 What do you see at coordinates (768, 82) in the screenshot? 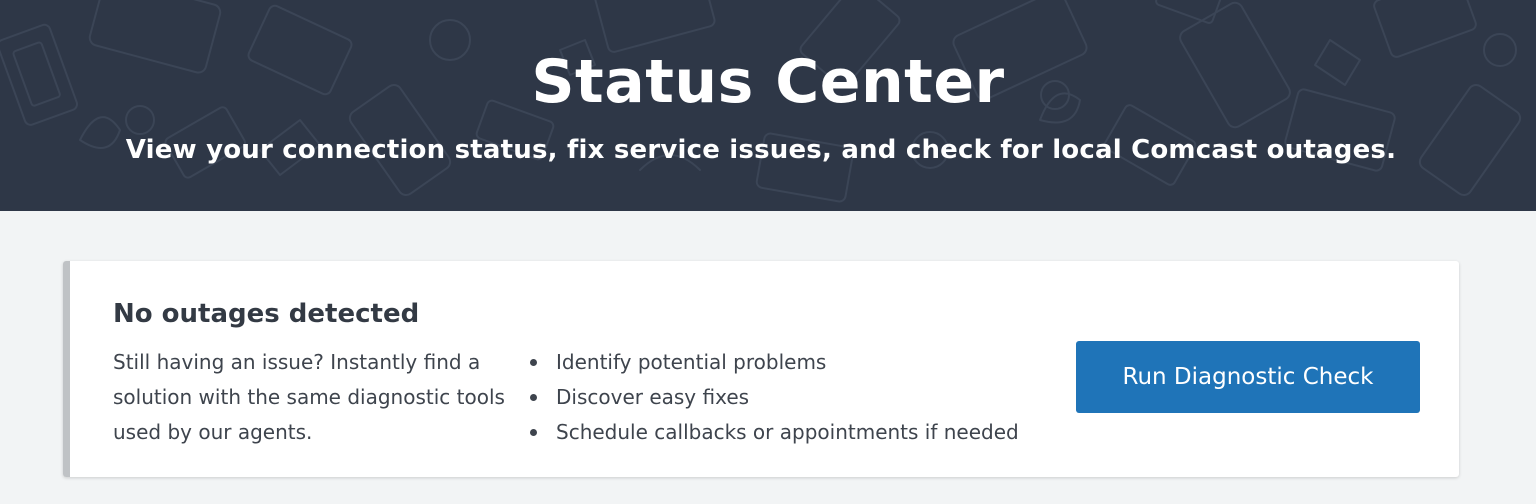
I see `page-title: Status Center` at bounding box center [768, 82].